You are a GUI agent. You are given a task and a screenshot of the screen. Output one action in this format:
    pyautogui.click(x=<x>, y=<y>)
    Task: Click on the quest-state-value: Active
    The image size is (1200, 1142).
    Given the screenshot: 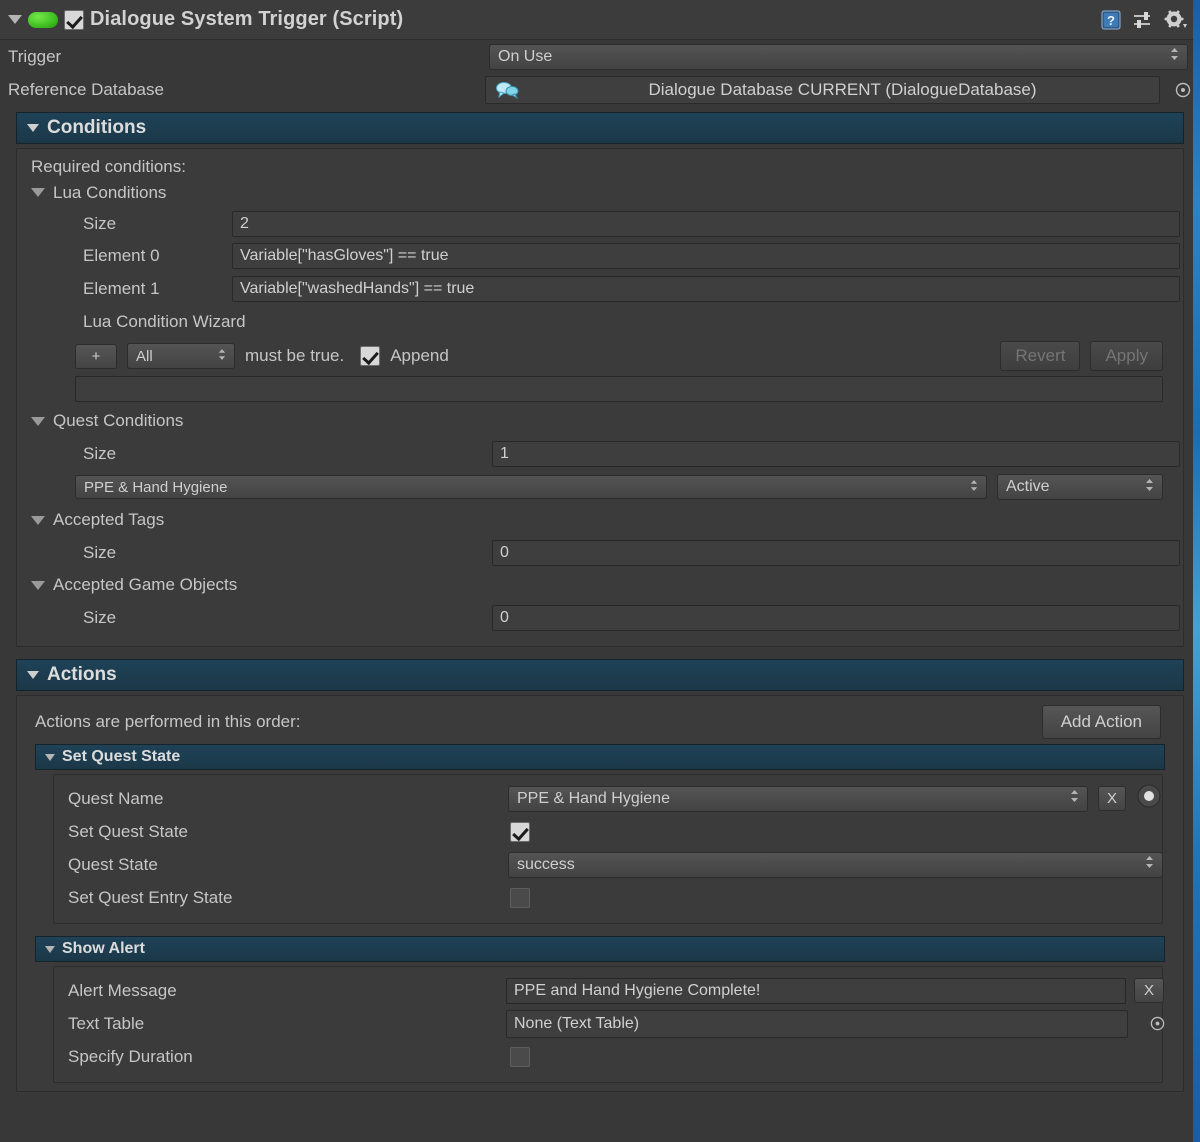 What is the action you would take?
    pyautogui.click(x=1028, y=486)
    